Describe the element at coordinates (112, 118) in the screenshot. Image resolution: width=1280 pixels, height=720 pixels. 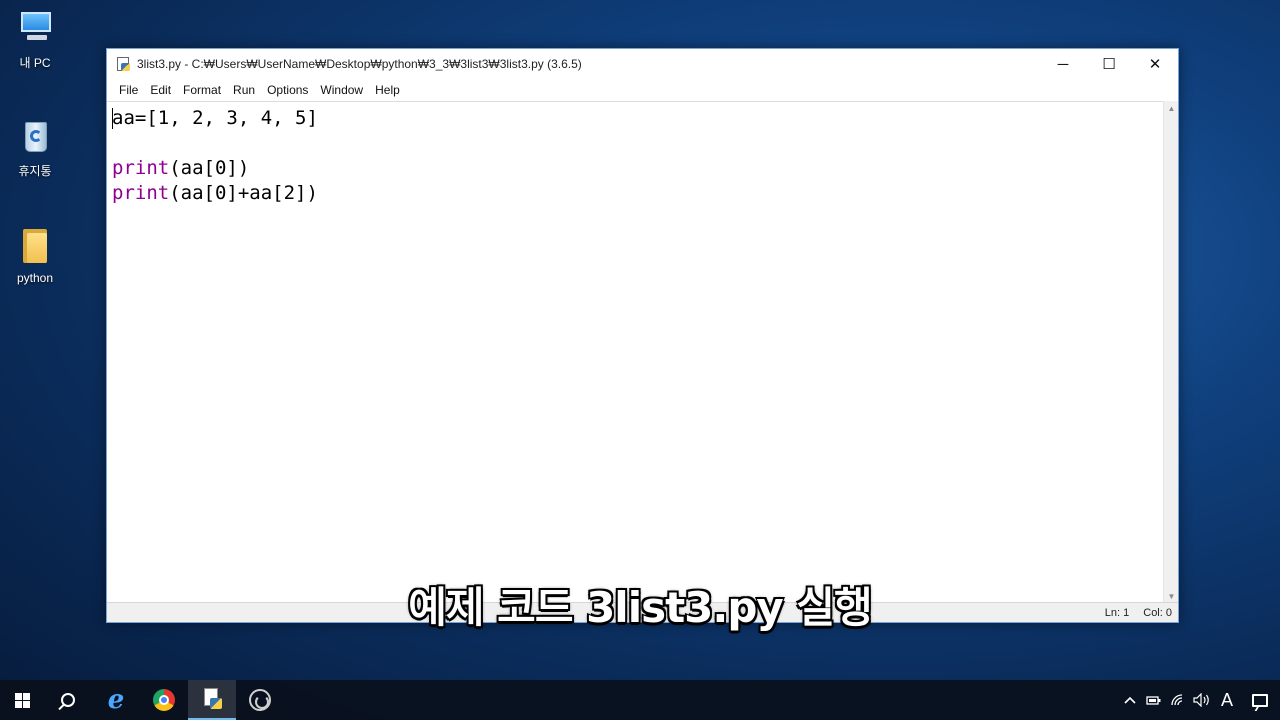
I see `text-caret` at that location.